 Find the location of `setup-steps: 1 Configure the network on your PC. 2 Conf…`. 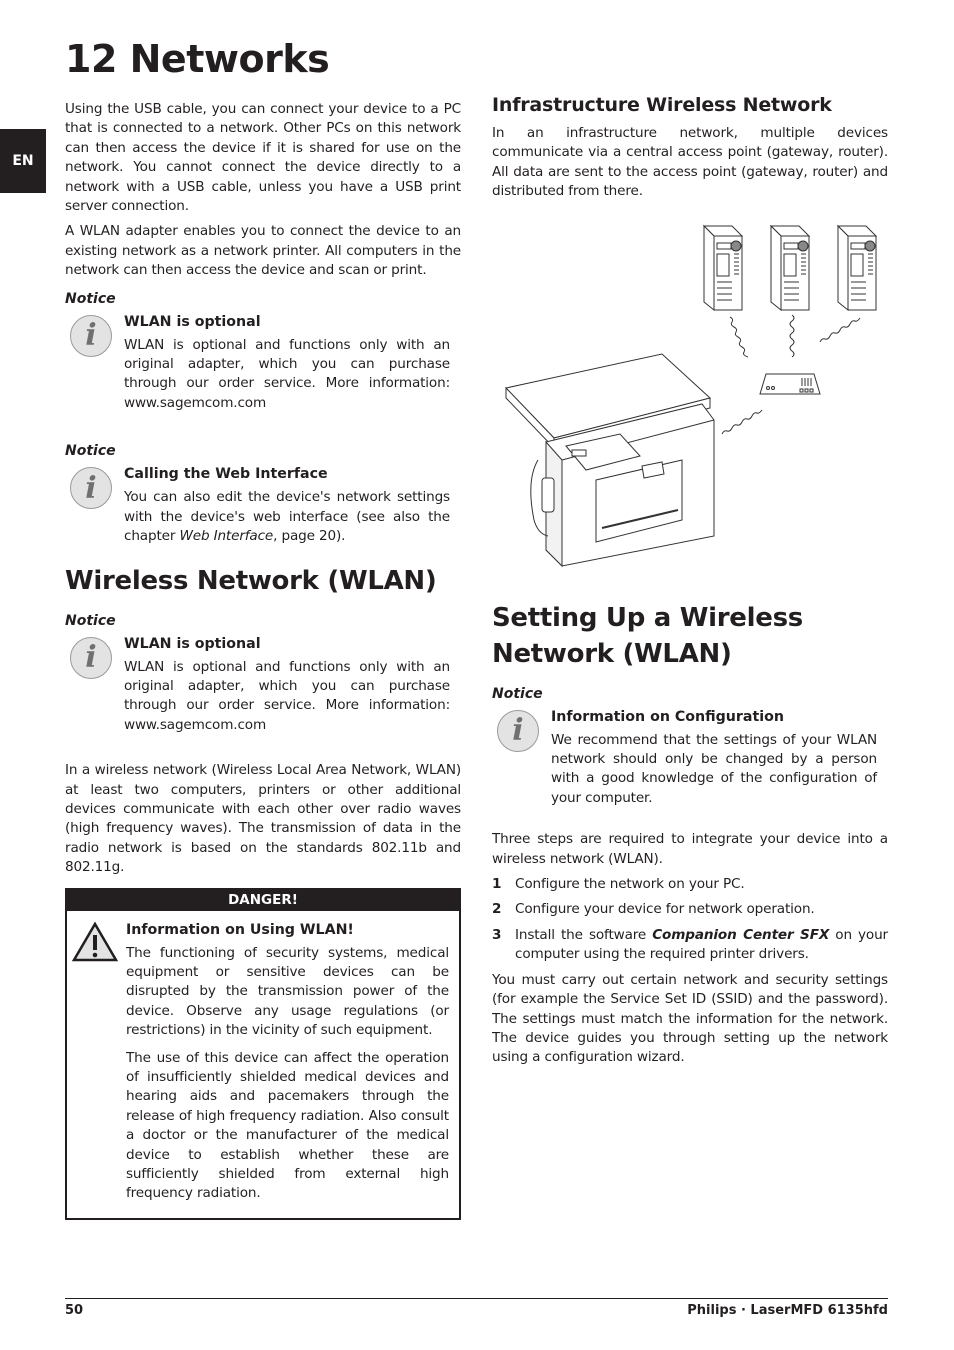

setup-steps: 1 Configure the network on your PC. 2 Conf… is located at coordinates (690, 920).